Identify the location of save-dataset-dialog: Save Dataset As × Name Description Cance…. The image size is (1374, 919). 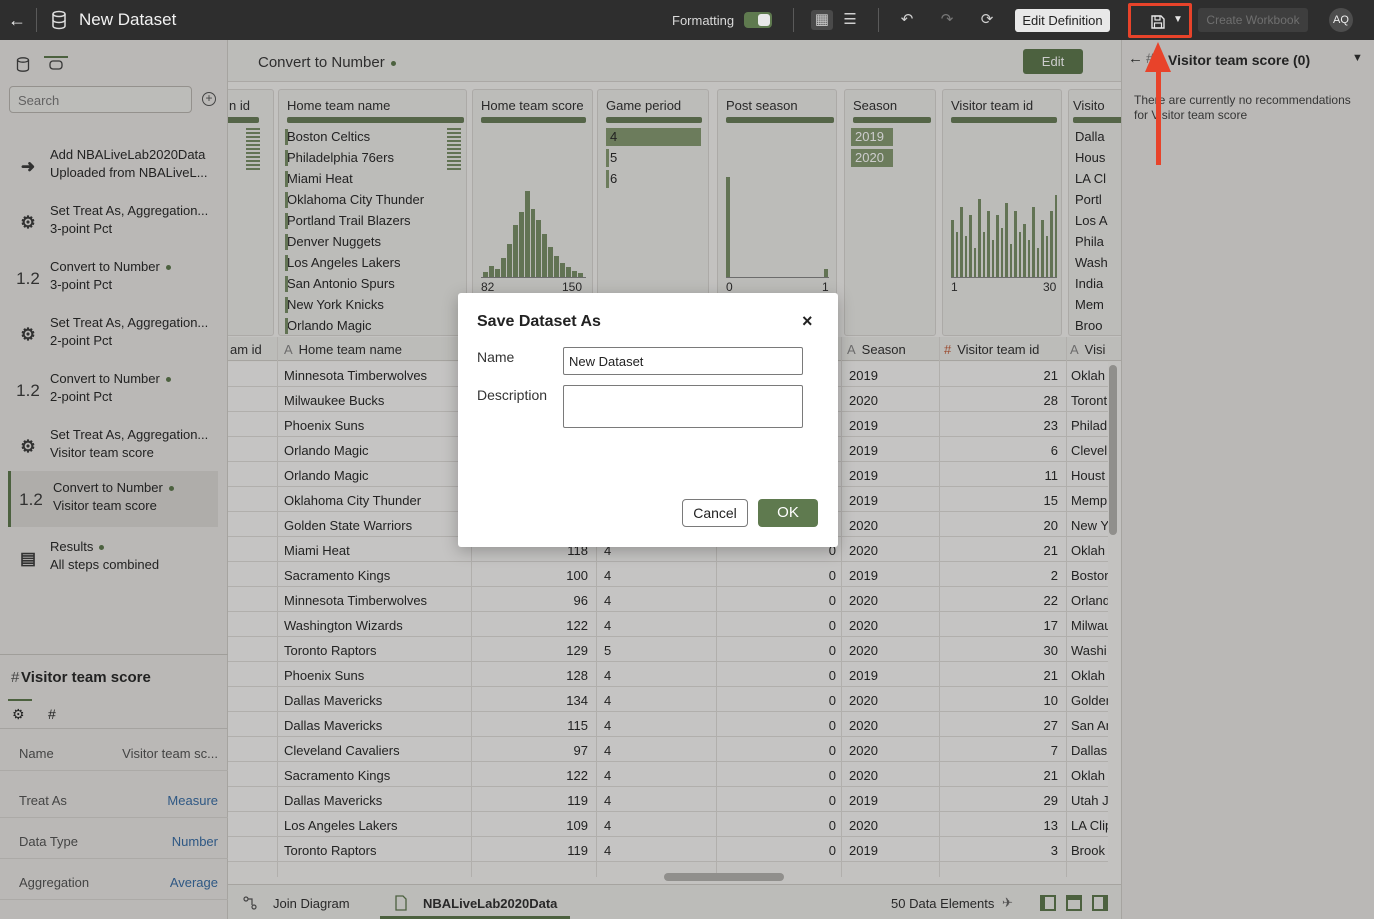
(648, 420).